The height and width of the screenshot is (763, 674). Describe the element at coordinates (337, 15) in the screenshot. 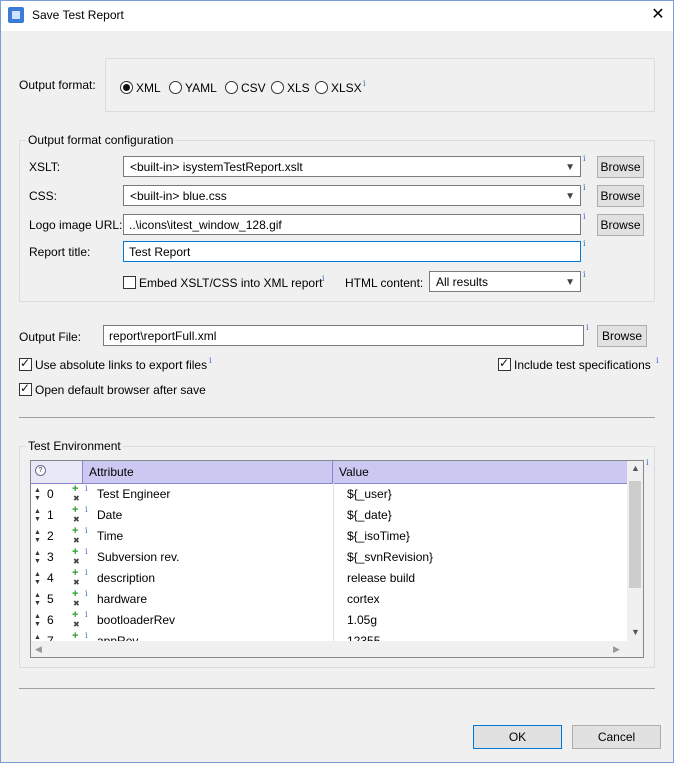

I see `title-bar: Save Test Report ✕` at that location.